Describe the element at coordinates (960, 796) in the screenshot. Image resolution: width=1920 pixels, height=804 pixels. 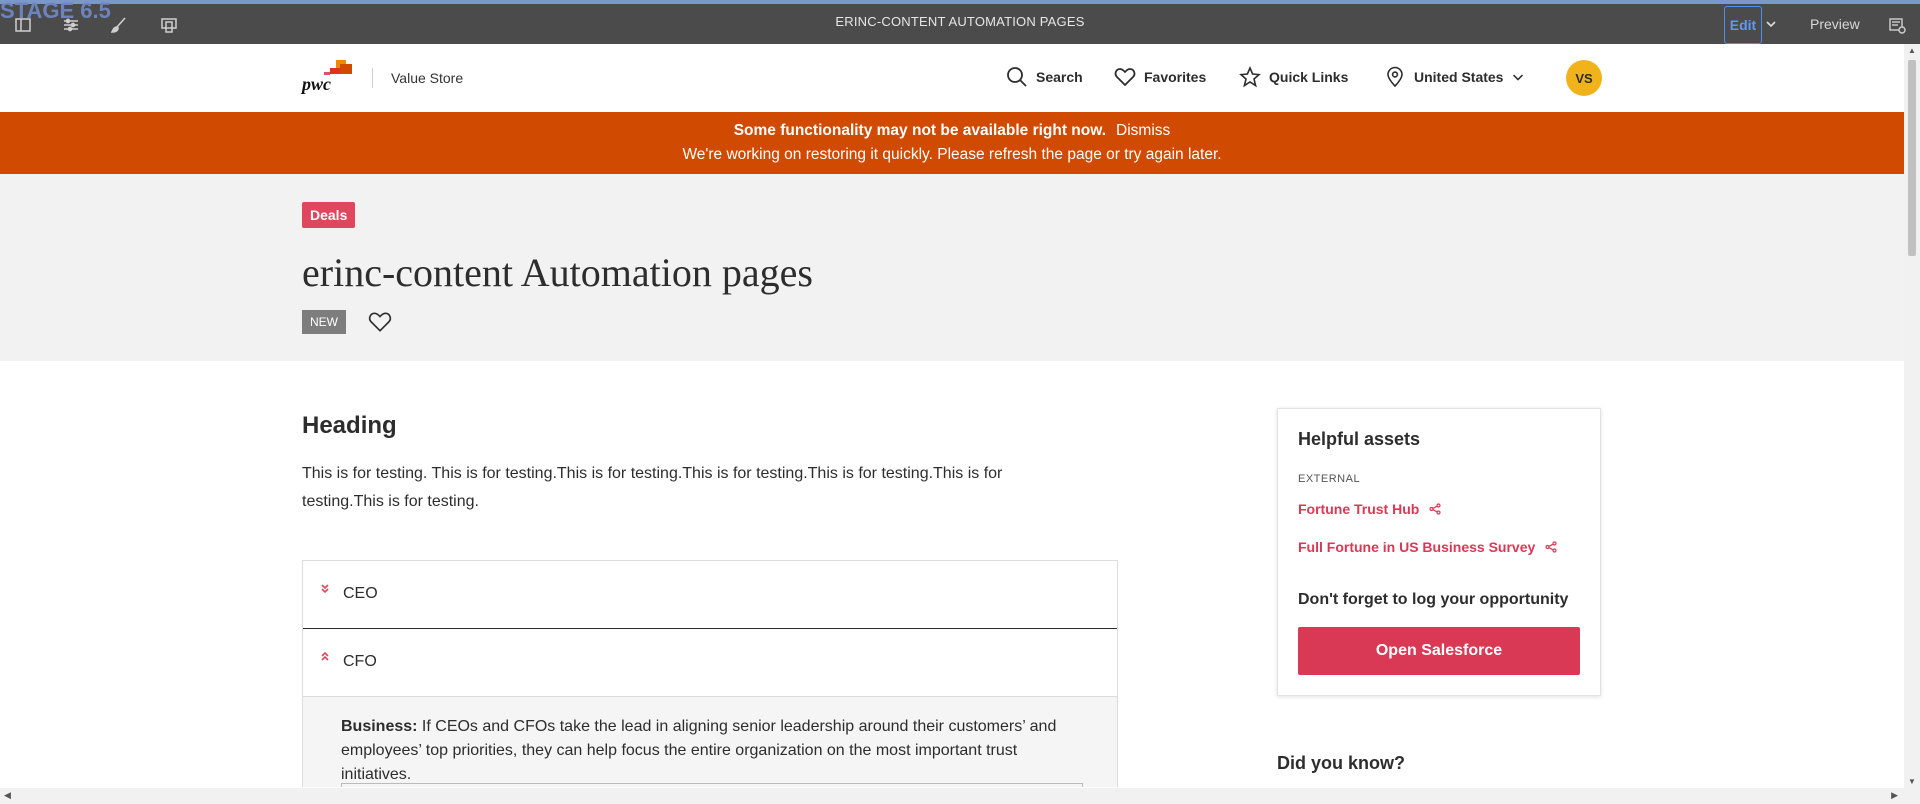
I see `horizontal-scrollbar: ◀ ▶` at that location.